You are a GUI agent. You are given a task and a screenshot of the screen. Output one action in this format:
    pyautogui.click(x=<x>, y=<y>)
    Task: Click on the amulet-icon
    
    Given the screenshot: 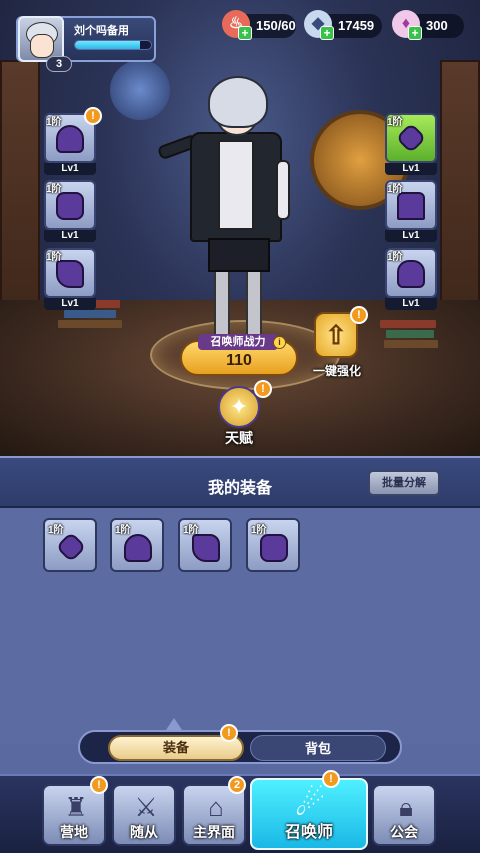 What is the action you would take?
    pyautogui.click(x=71, y=547)
    